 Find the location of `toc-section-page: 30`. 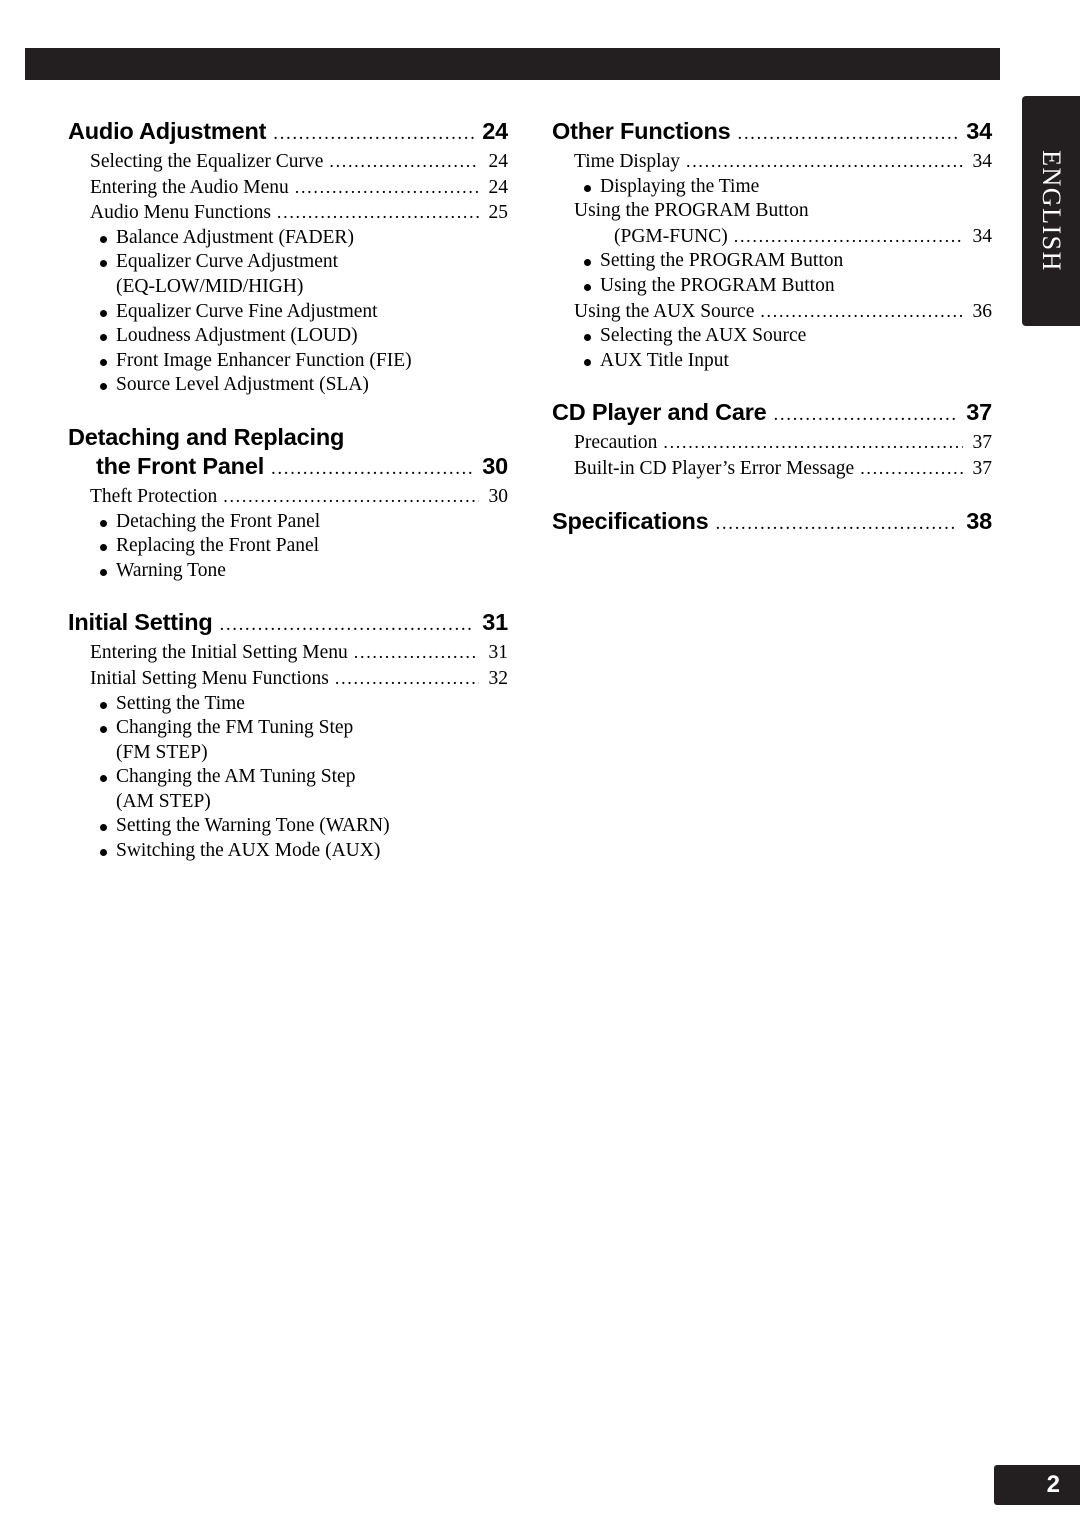

toc-section-page: 30 is located at coordinates (495, 465).